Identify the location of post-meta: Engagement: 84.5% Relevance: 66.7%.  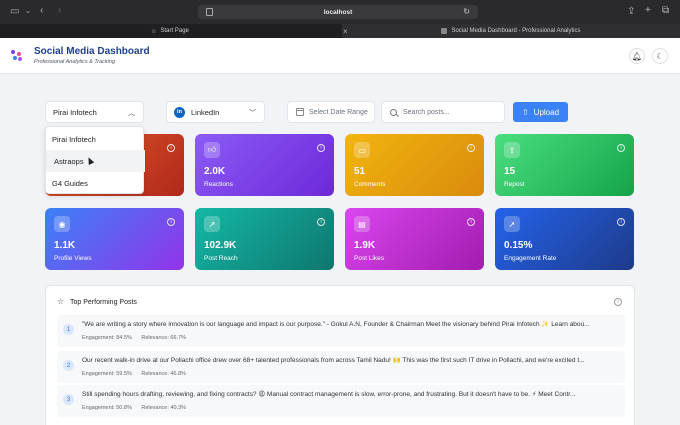
(138, 338).